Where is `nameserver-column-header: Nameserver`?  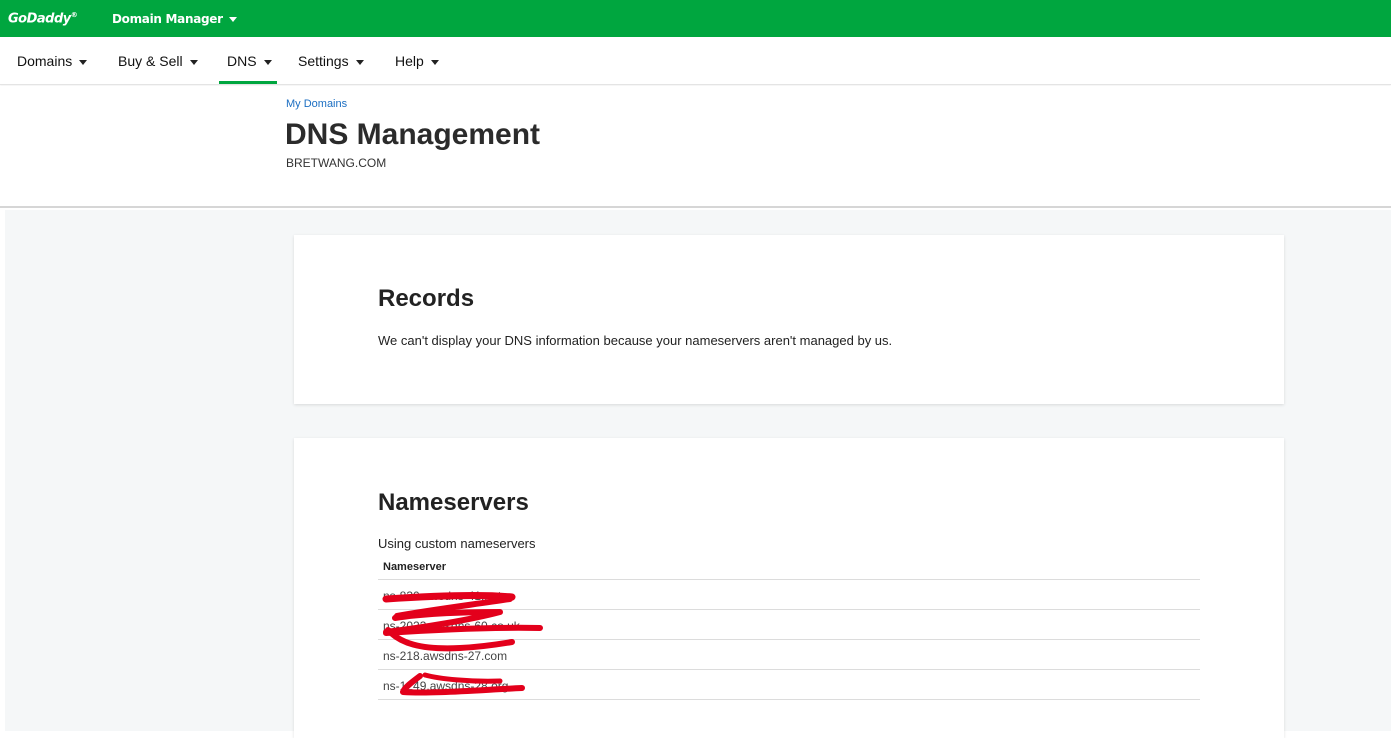 nameserver-column-header: Nameserver is located at coordinates (789, 568).